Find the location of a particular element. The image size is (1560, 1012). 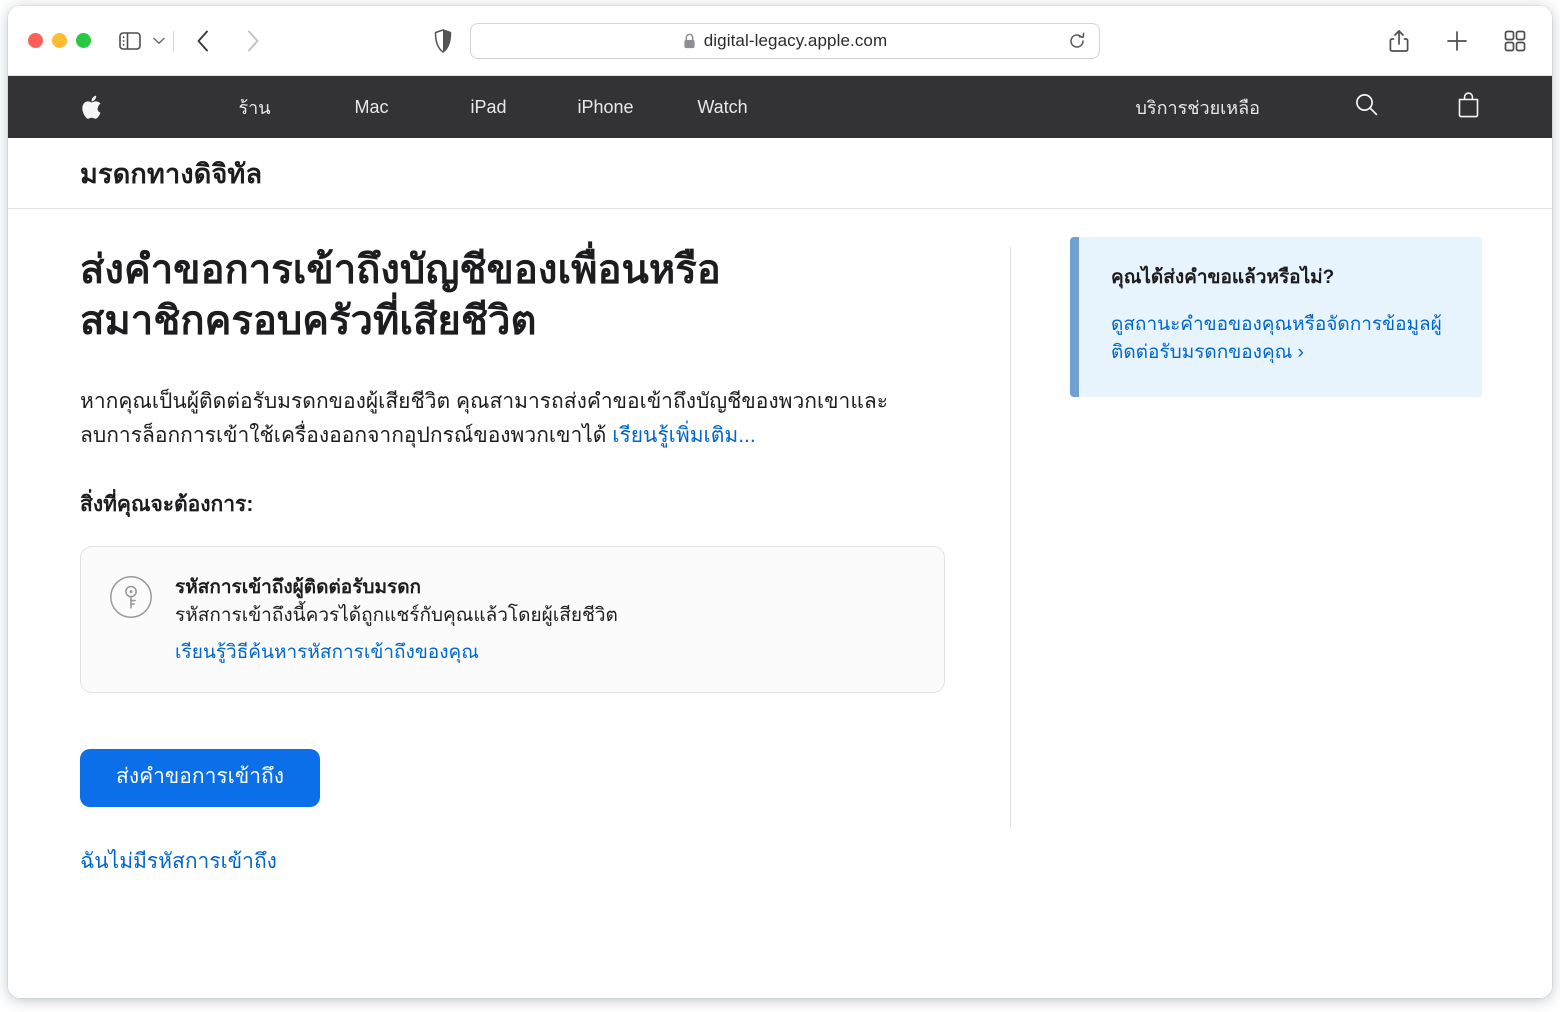

traffic-lights is located at coordinates (59, 40).